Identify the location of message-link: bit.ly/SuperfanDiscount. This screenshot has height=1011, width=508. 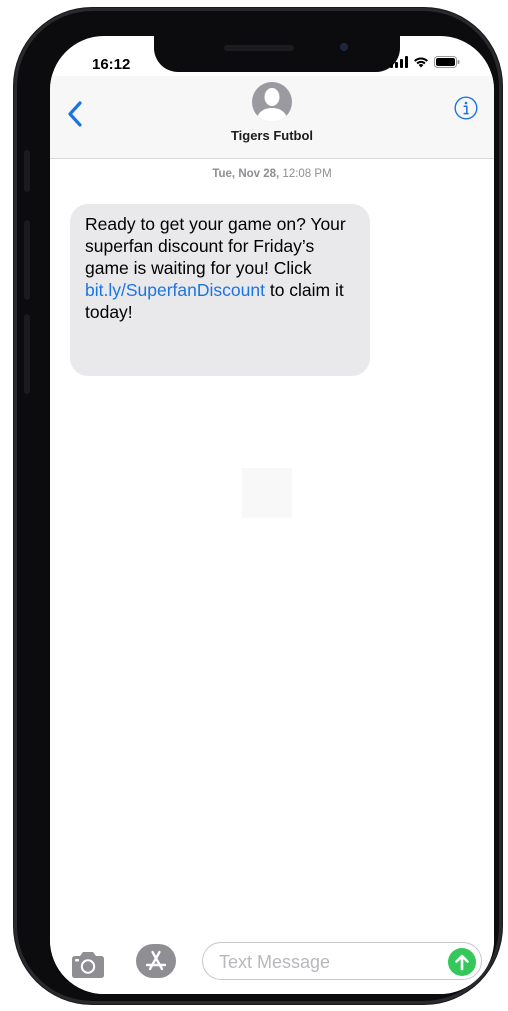
(175, 290).